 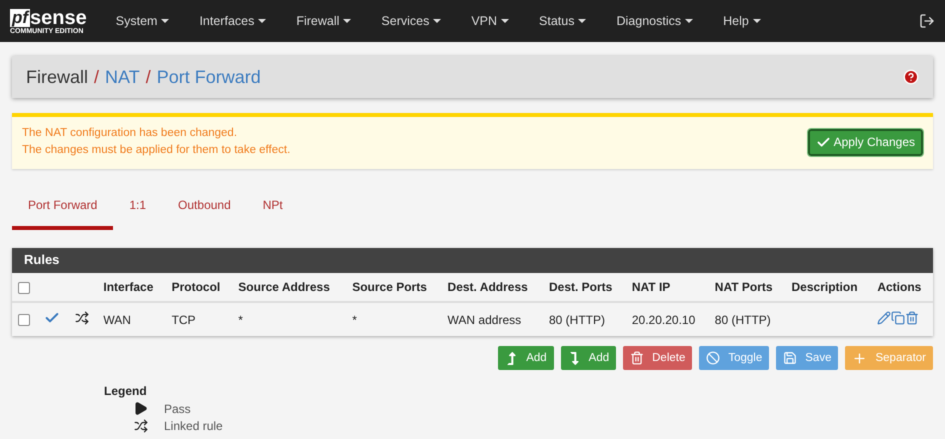 What do you see at coordinates (574, 358) in the screenshot?
I see `arrow-down-icon` at bounding box center [574, 358].